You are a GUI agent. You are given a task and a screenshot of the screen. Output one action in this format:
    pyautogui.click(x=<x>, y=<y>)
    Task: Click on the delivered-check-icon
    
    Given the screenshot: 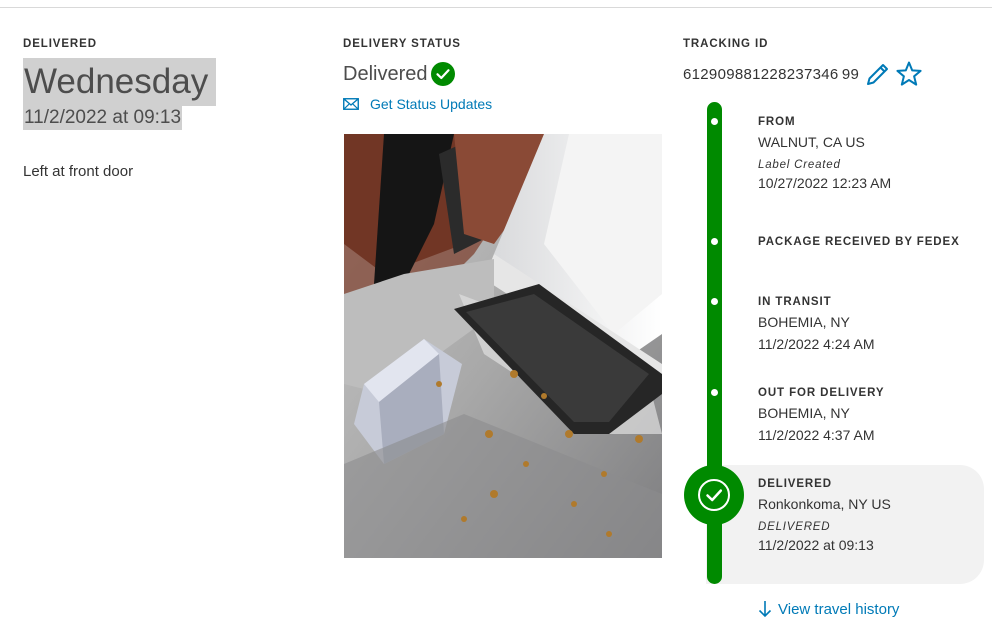 What is the action you would take?
    pyautogui.click(x=714, y=495)
    